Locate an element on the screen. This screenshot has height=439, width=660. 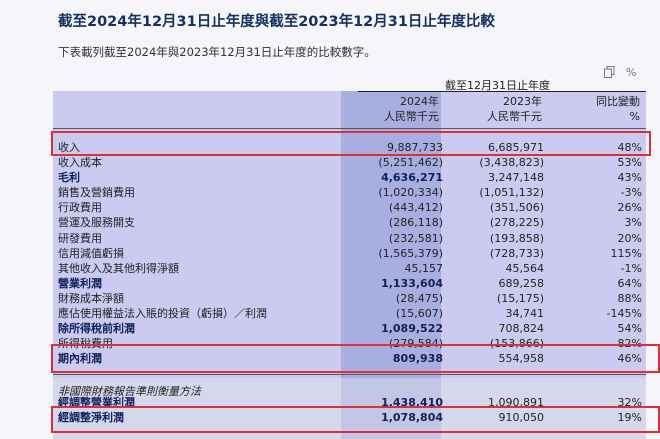
change-percent: 3% is located at coordinates (633, 222).